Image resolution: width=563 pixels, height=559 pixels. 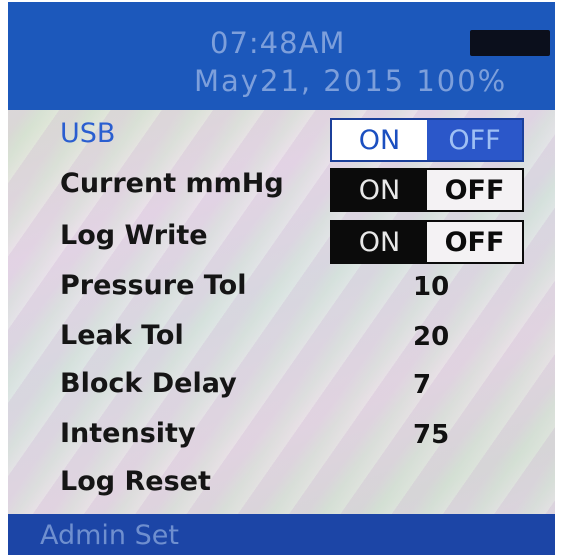 What do you see at coordinates (431, 287) in the screenshot?
I see `pressure-tol-value: 10` at bounding box center [431, 287].